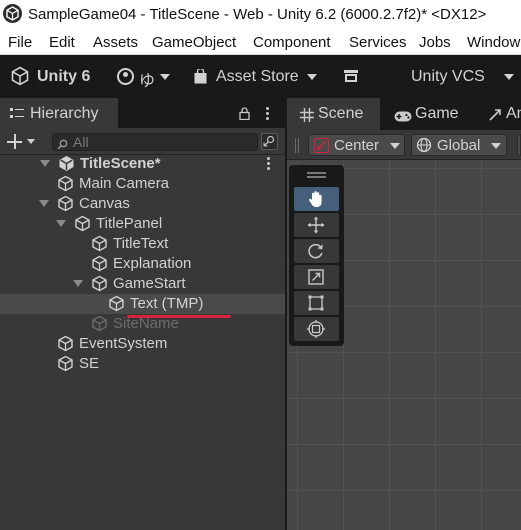  What do you see at coordinates (17, 113) in the screenshot?
I see `hierarchy-list-icon` at bounding box center [17, 113].